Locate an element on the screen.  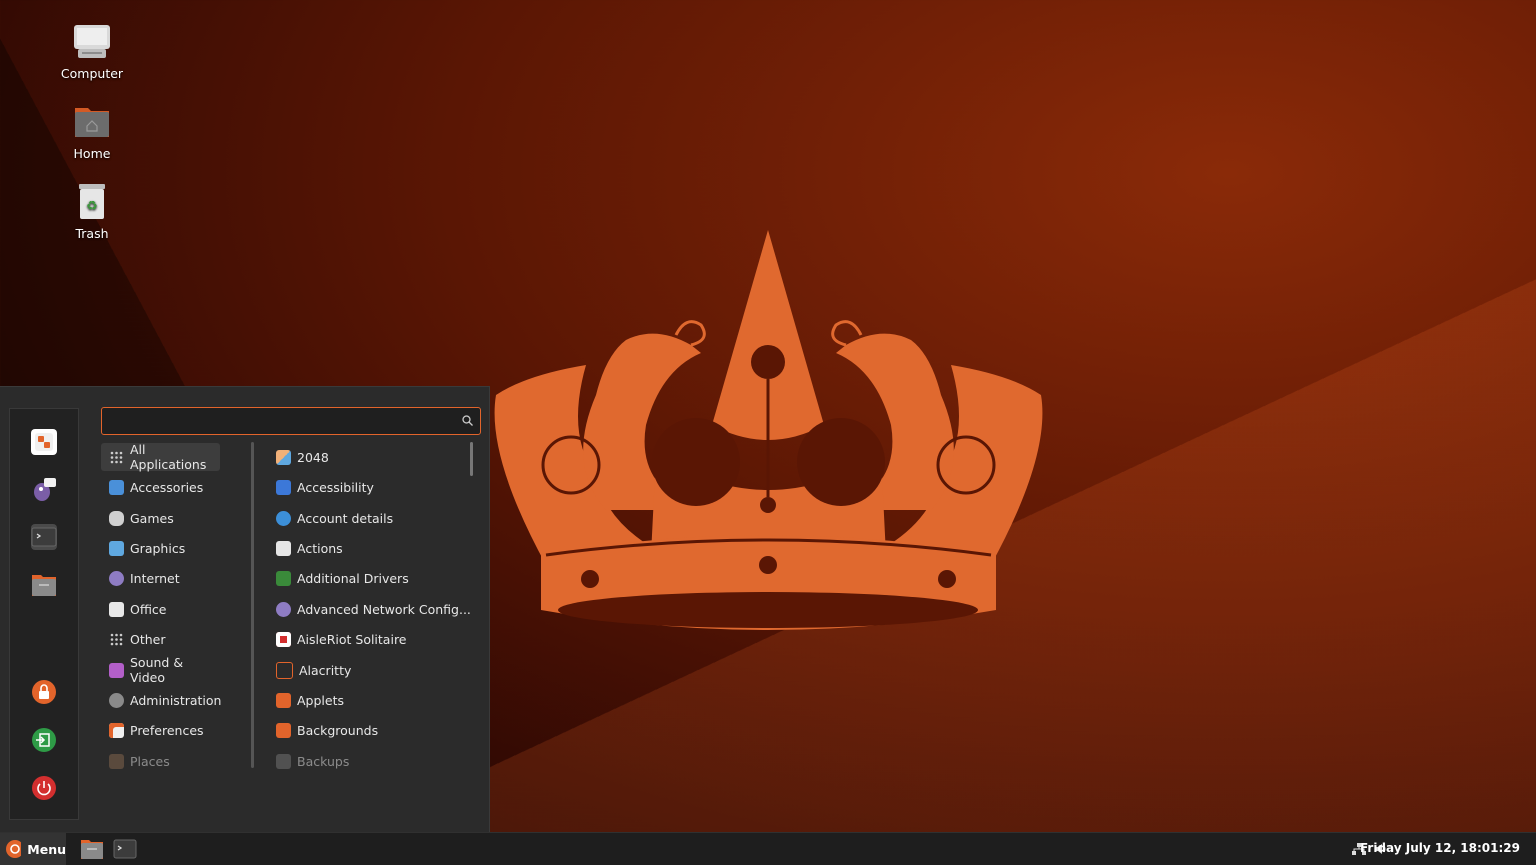
menu-button-label: Menu is located at coordinates (46, 849).